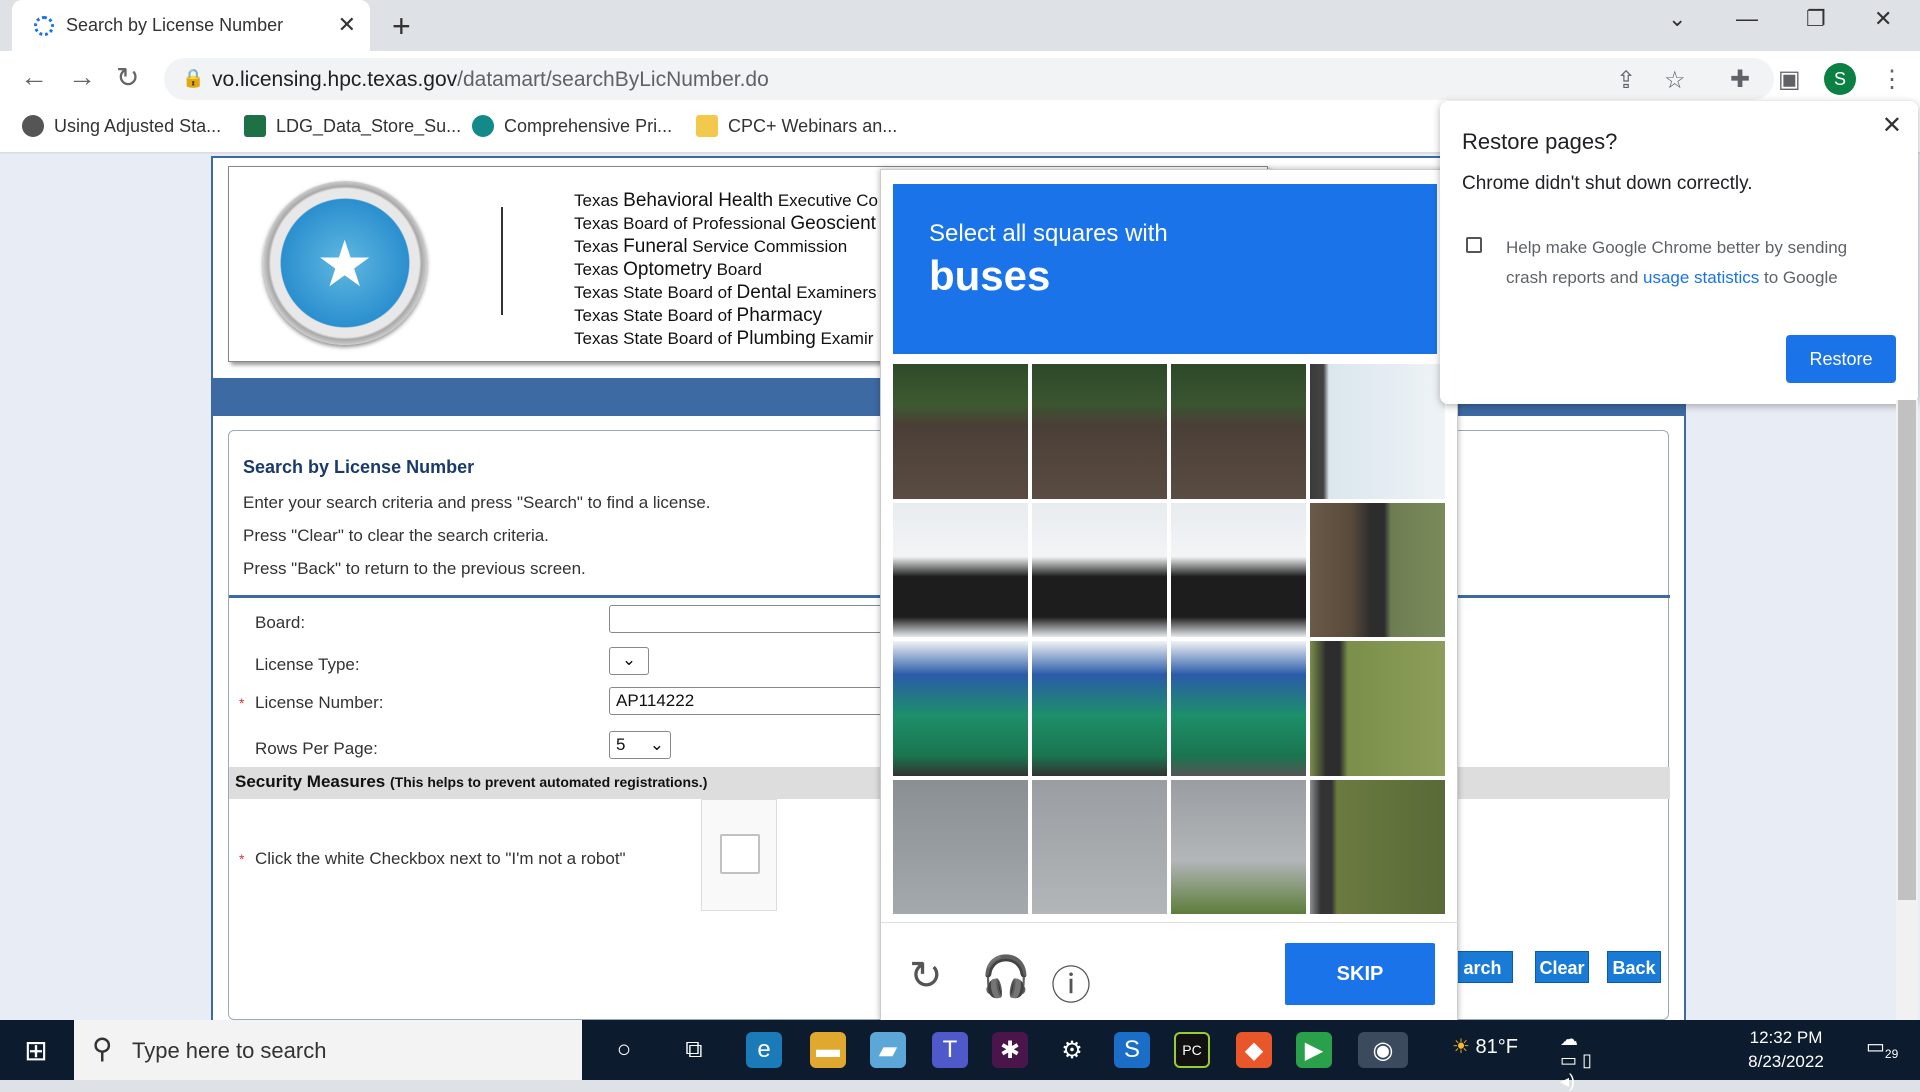  What do you see at coordinates (1010, 1050) in the screenshot?
I see `slack-icon: ✱` at bounding box center [1010, 1050].